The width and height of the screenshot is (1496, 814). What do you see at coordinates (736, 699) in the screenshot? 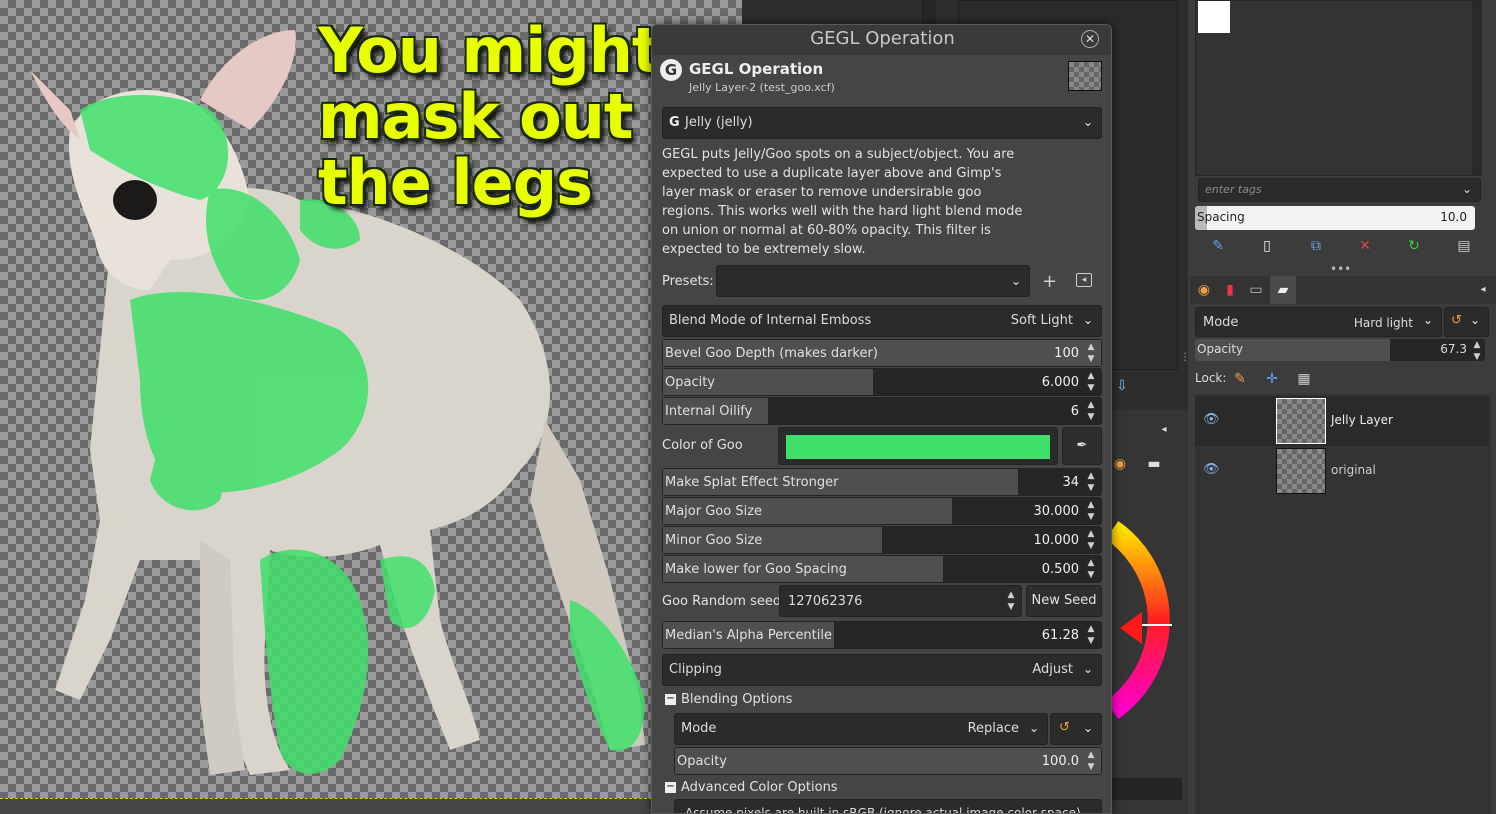
I see `blending-options-header: Blending Options` at bounding box center [736, 699].